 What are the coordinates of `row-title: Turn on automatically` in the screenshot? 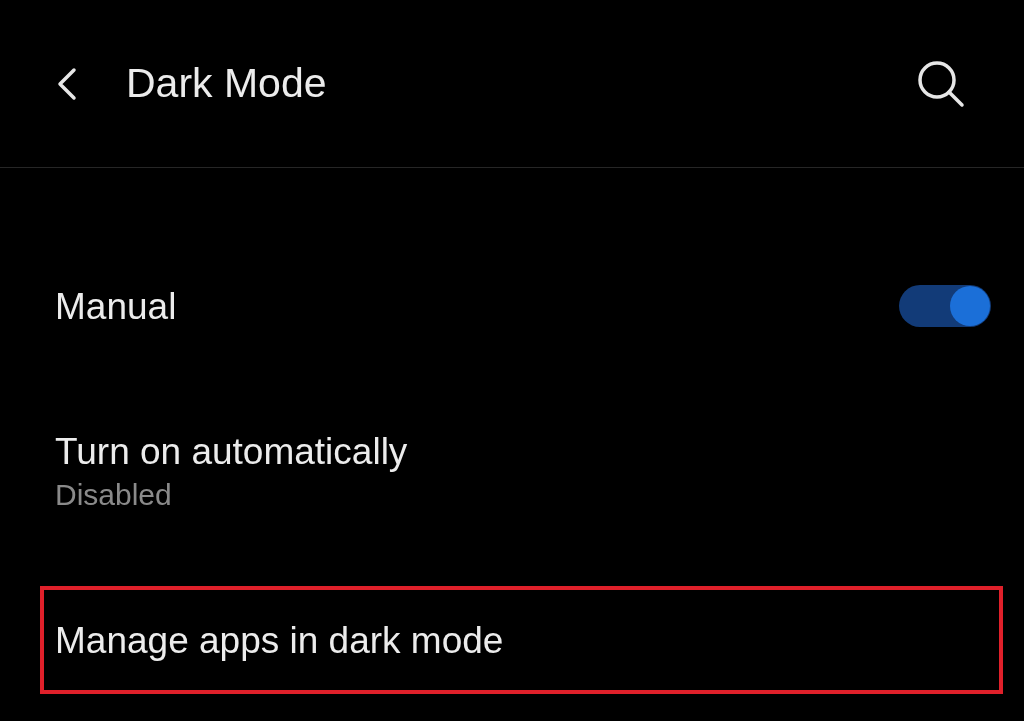 It's located at (231, 451).